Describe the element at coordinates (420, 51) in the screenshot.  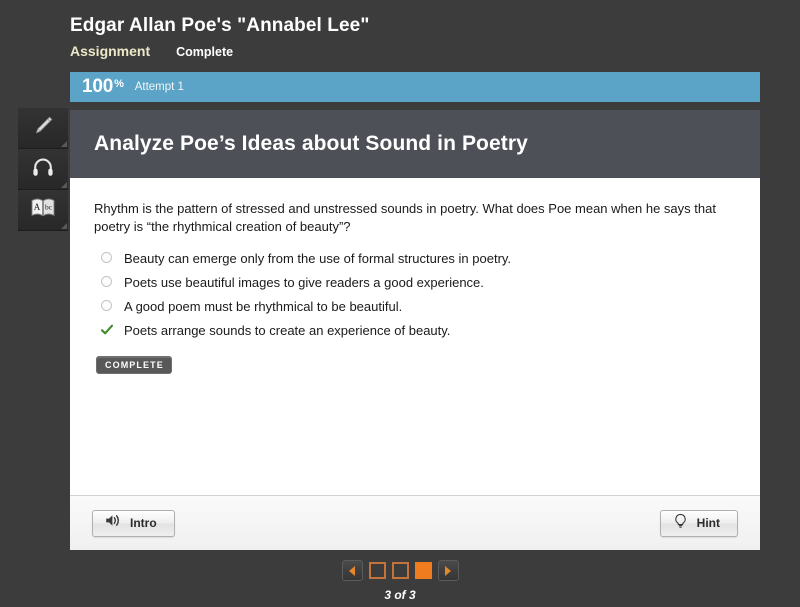
I see `tab-bar: Assignment Complete` at that location.